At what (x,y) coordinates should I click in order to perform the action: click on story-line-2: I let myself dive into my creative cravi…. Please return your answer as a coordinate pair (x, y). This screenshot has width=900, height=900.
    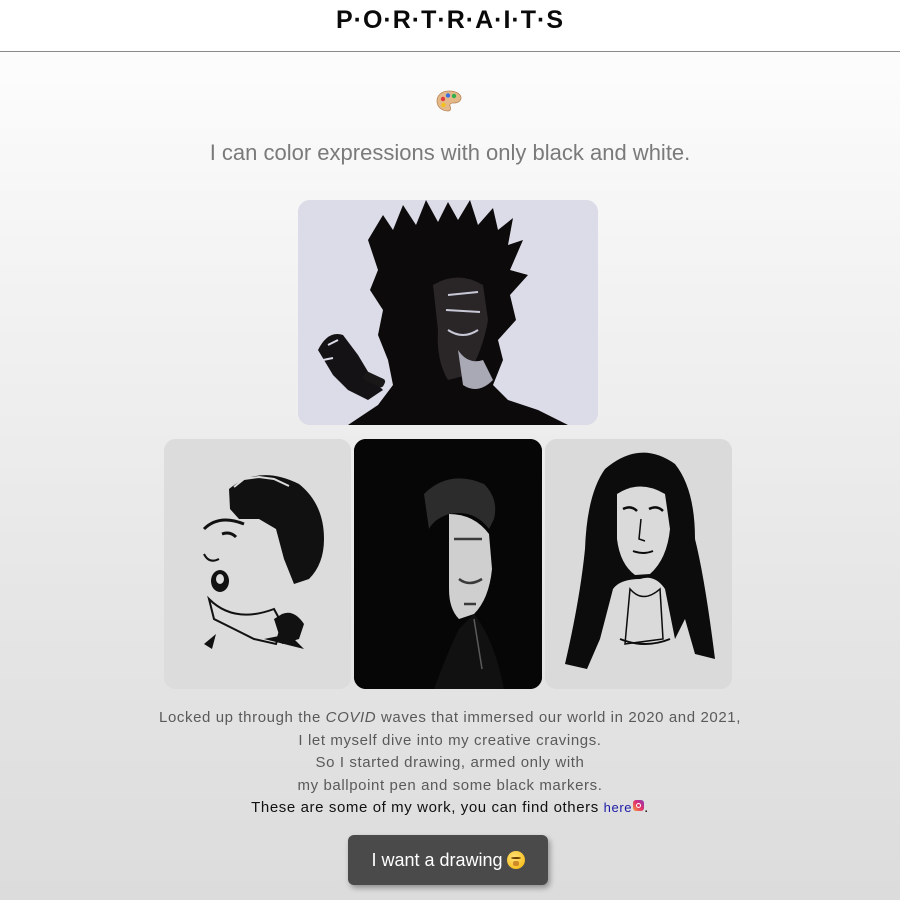
    Looking at the image, I should click on (450, 740).